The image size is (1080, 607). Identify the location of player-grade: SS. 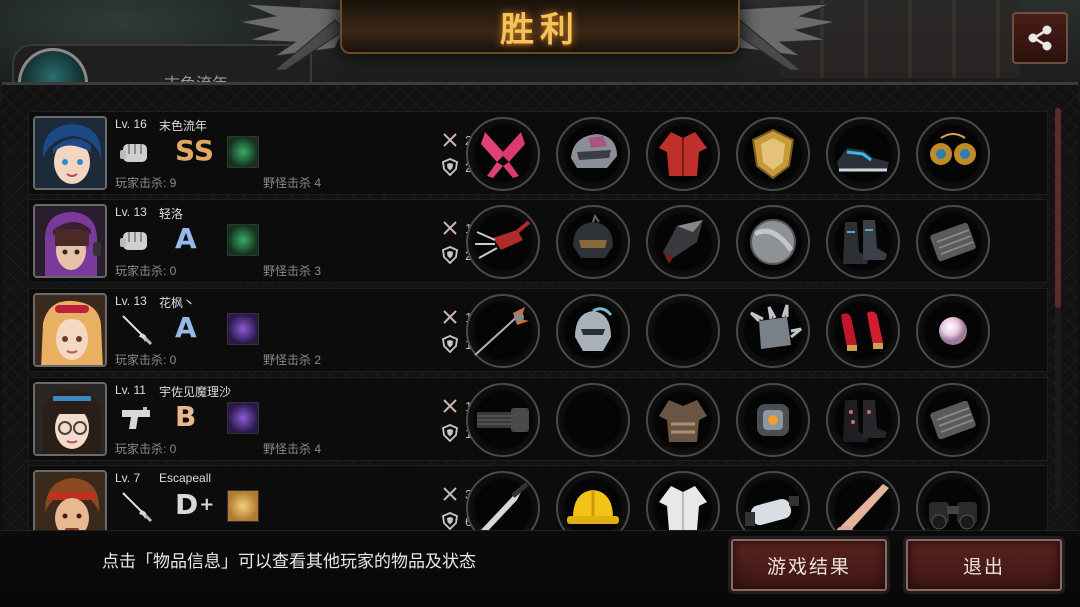
(195, 151).